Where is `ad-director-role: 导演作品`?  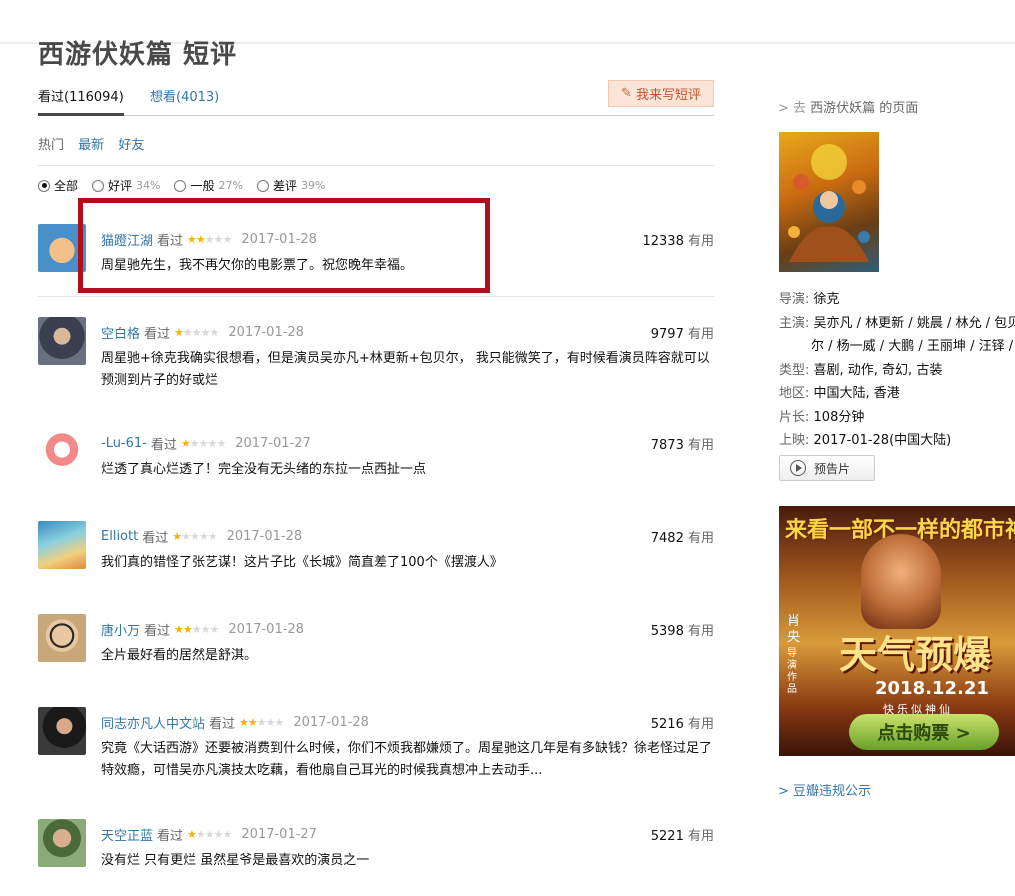 ad-director-role: 导演作品 is located at coordinates (792, 671).